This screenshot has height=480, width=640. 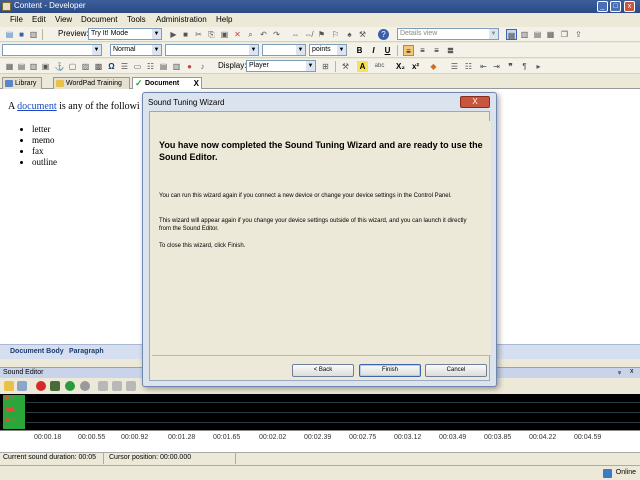 What do you see at coordinates (163, 66) in the screenshot?
I see `form-icon: ▤` at bounding box center [163, 66].